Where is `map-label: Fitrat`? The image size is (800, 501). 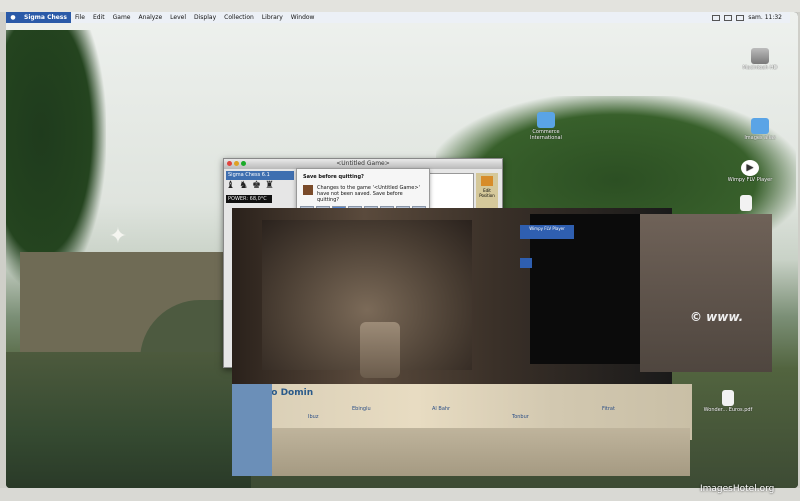 map-label: Fitrat is located at coordinates (608, 409).